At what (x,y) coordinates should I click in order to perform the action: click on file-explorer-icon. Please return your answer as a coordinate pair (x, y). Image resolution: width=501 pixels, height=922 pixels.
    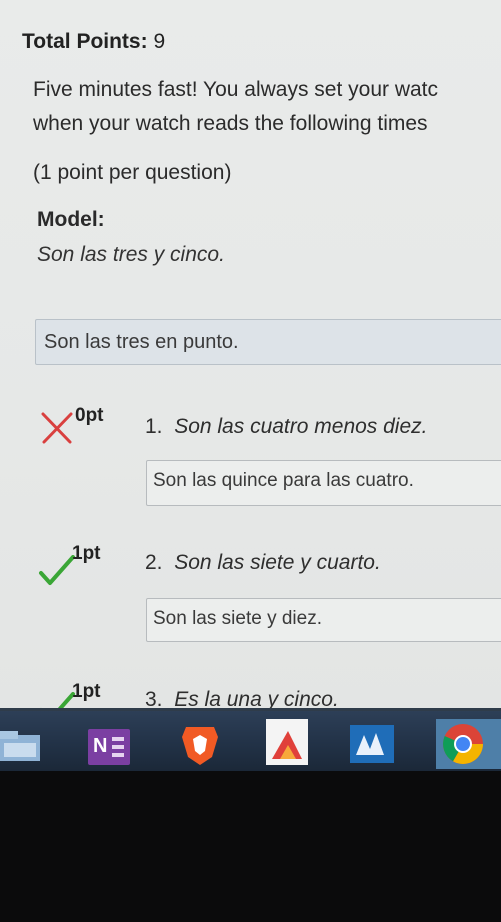
    Looking at the image, I should click on (21, 746).